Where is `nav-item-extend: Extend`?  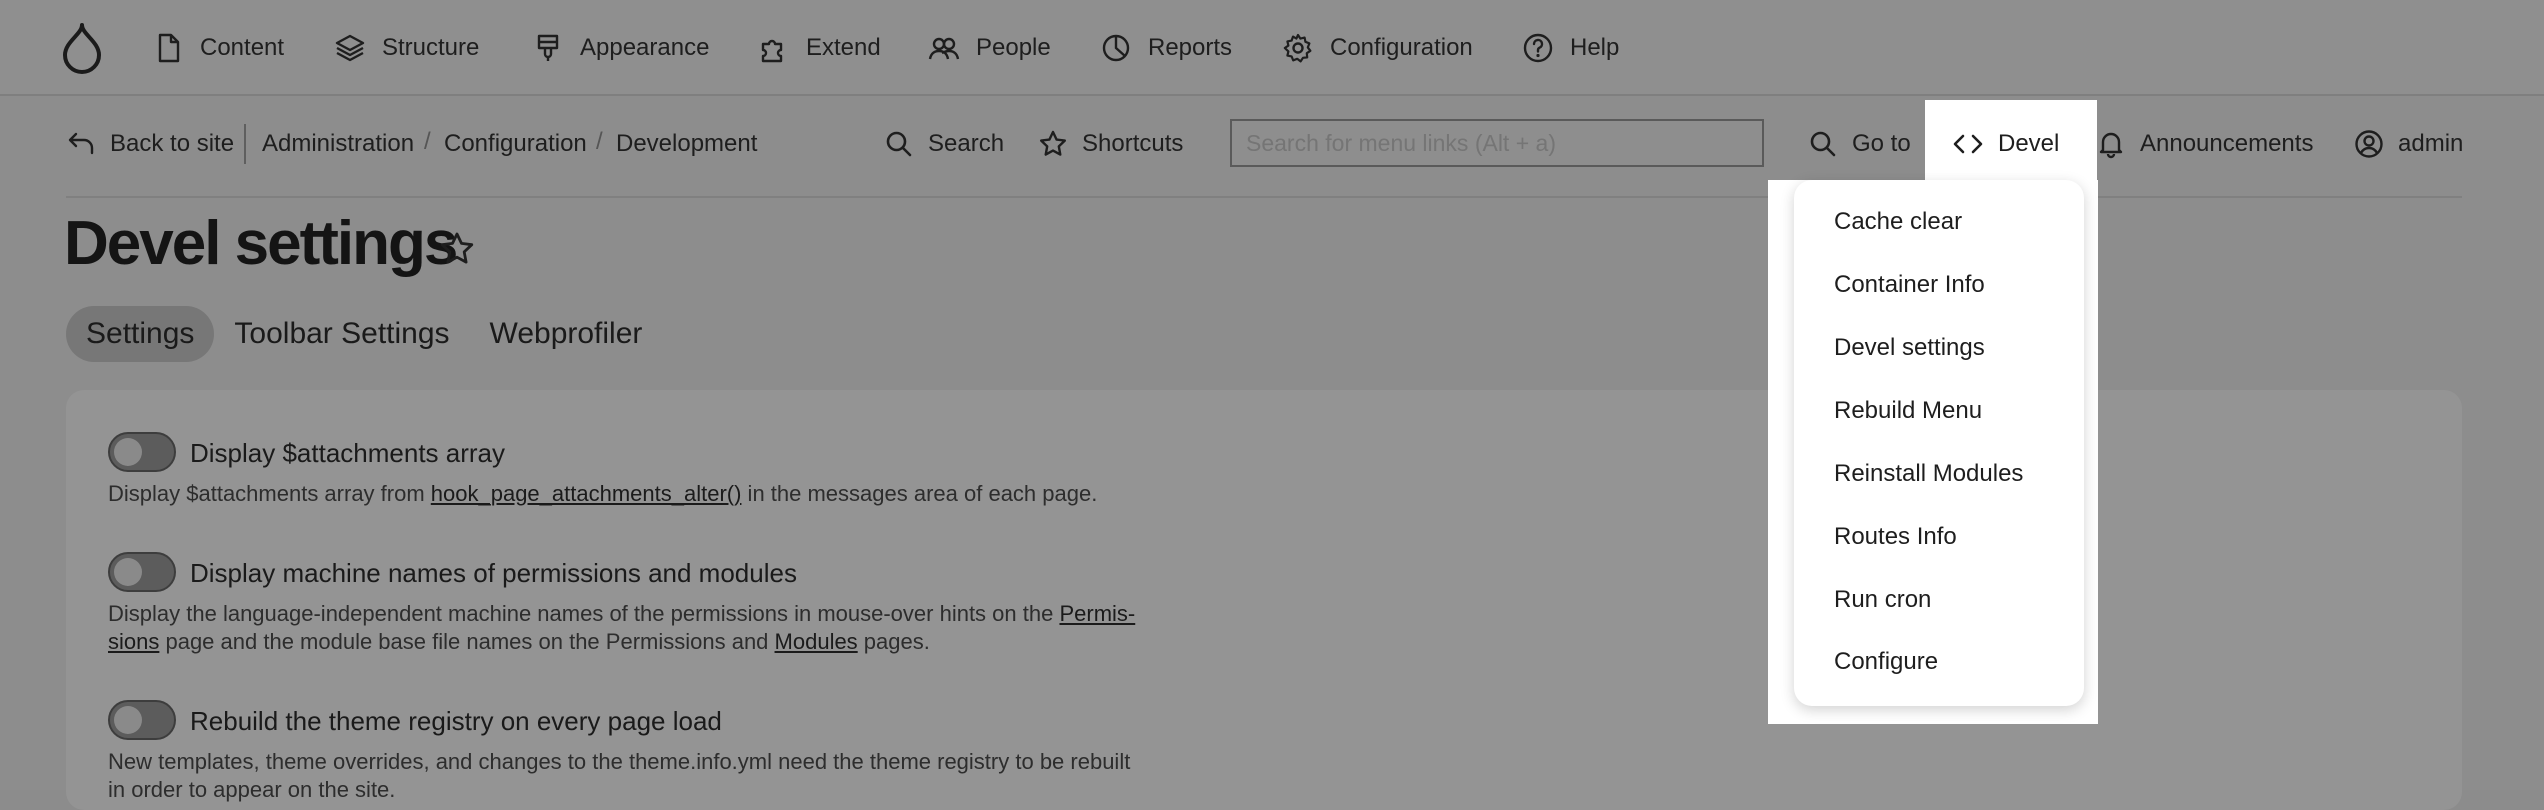 nav-item-extend: Extend is located at coordinates (819, 48).